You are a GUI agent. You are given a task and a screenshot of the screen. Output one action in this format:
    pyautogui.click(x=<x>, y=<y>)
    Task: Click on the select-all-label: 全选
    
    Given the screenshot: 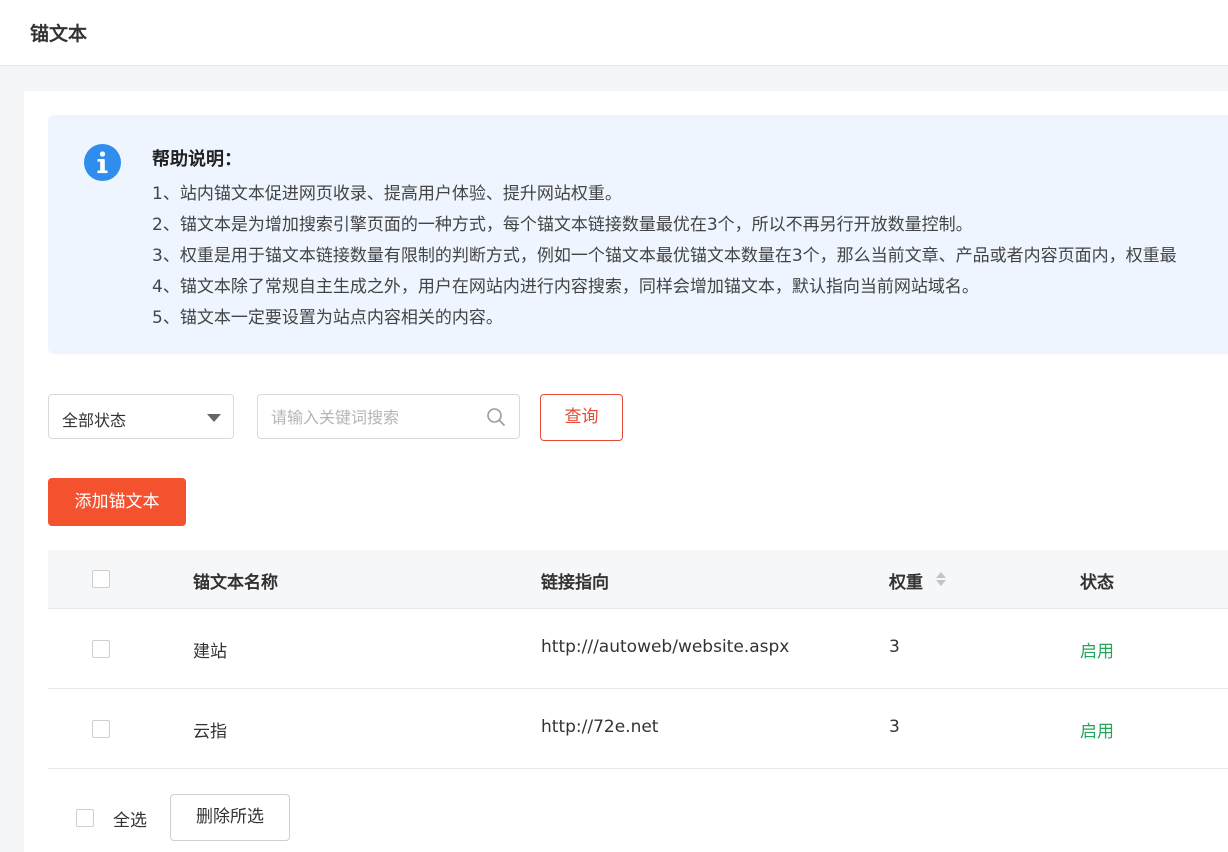 What is the action you would take?
    pyautogui.click(x=130, y=818)
    